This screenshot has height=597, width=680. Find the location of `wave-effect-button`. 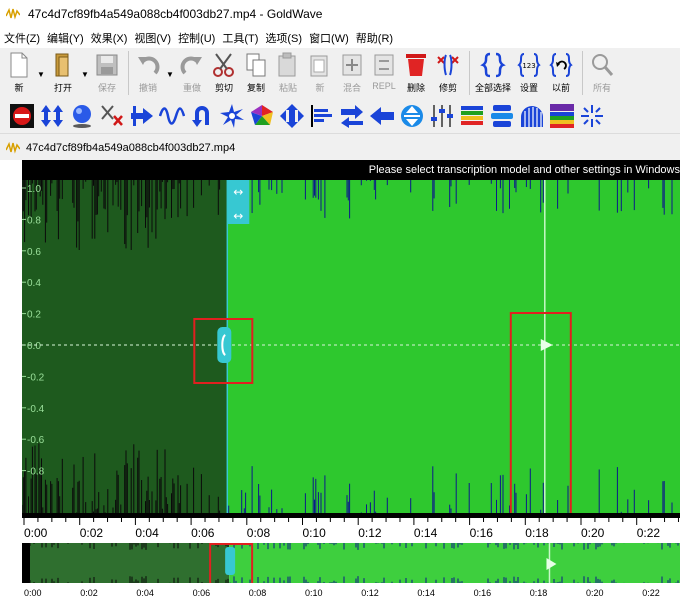

wave-effect-button is located at coordinates (172, 116).